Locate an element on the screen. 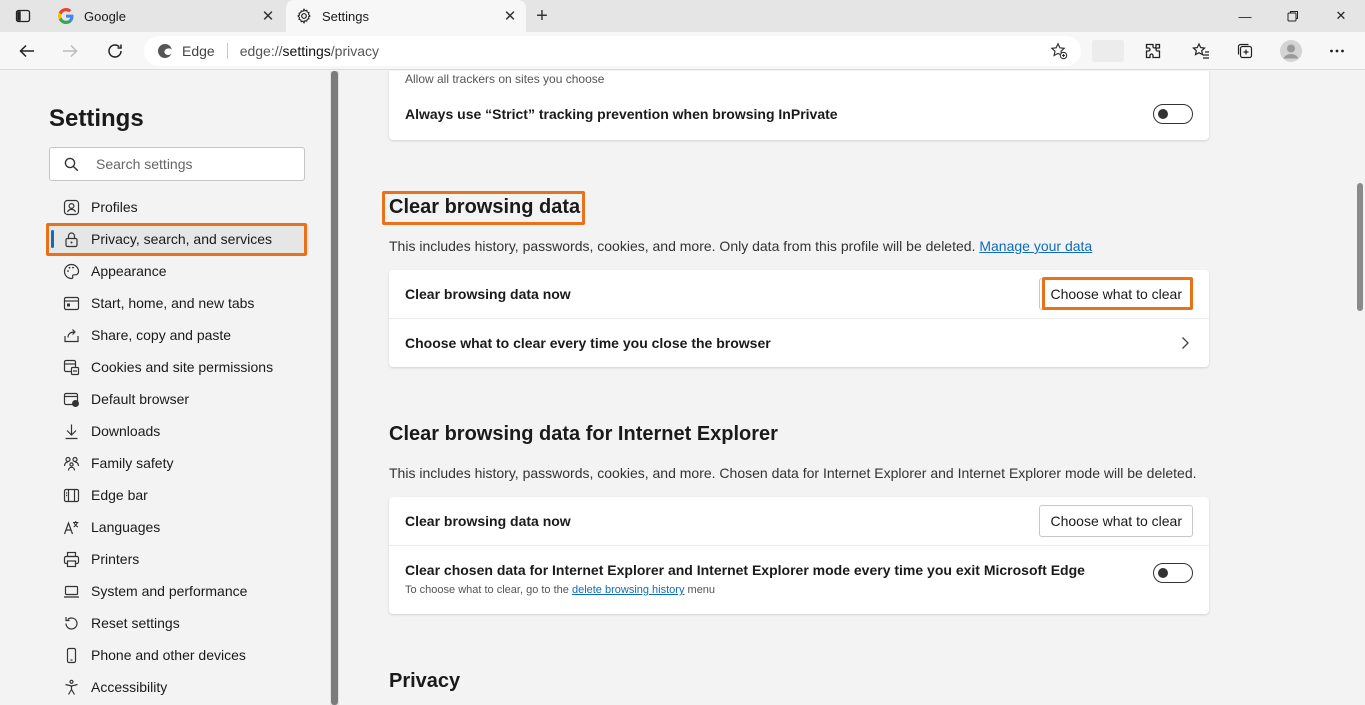 This screenshot has width=1365, height=705. sidebar-item-label: Privacy, search, and services is located at coordinates (182, 239).